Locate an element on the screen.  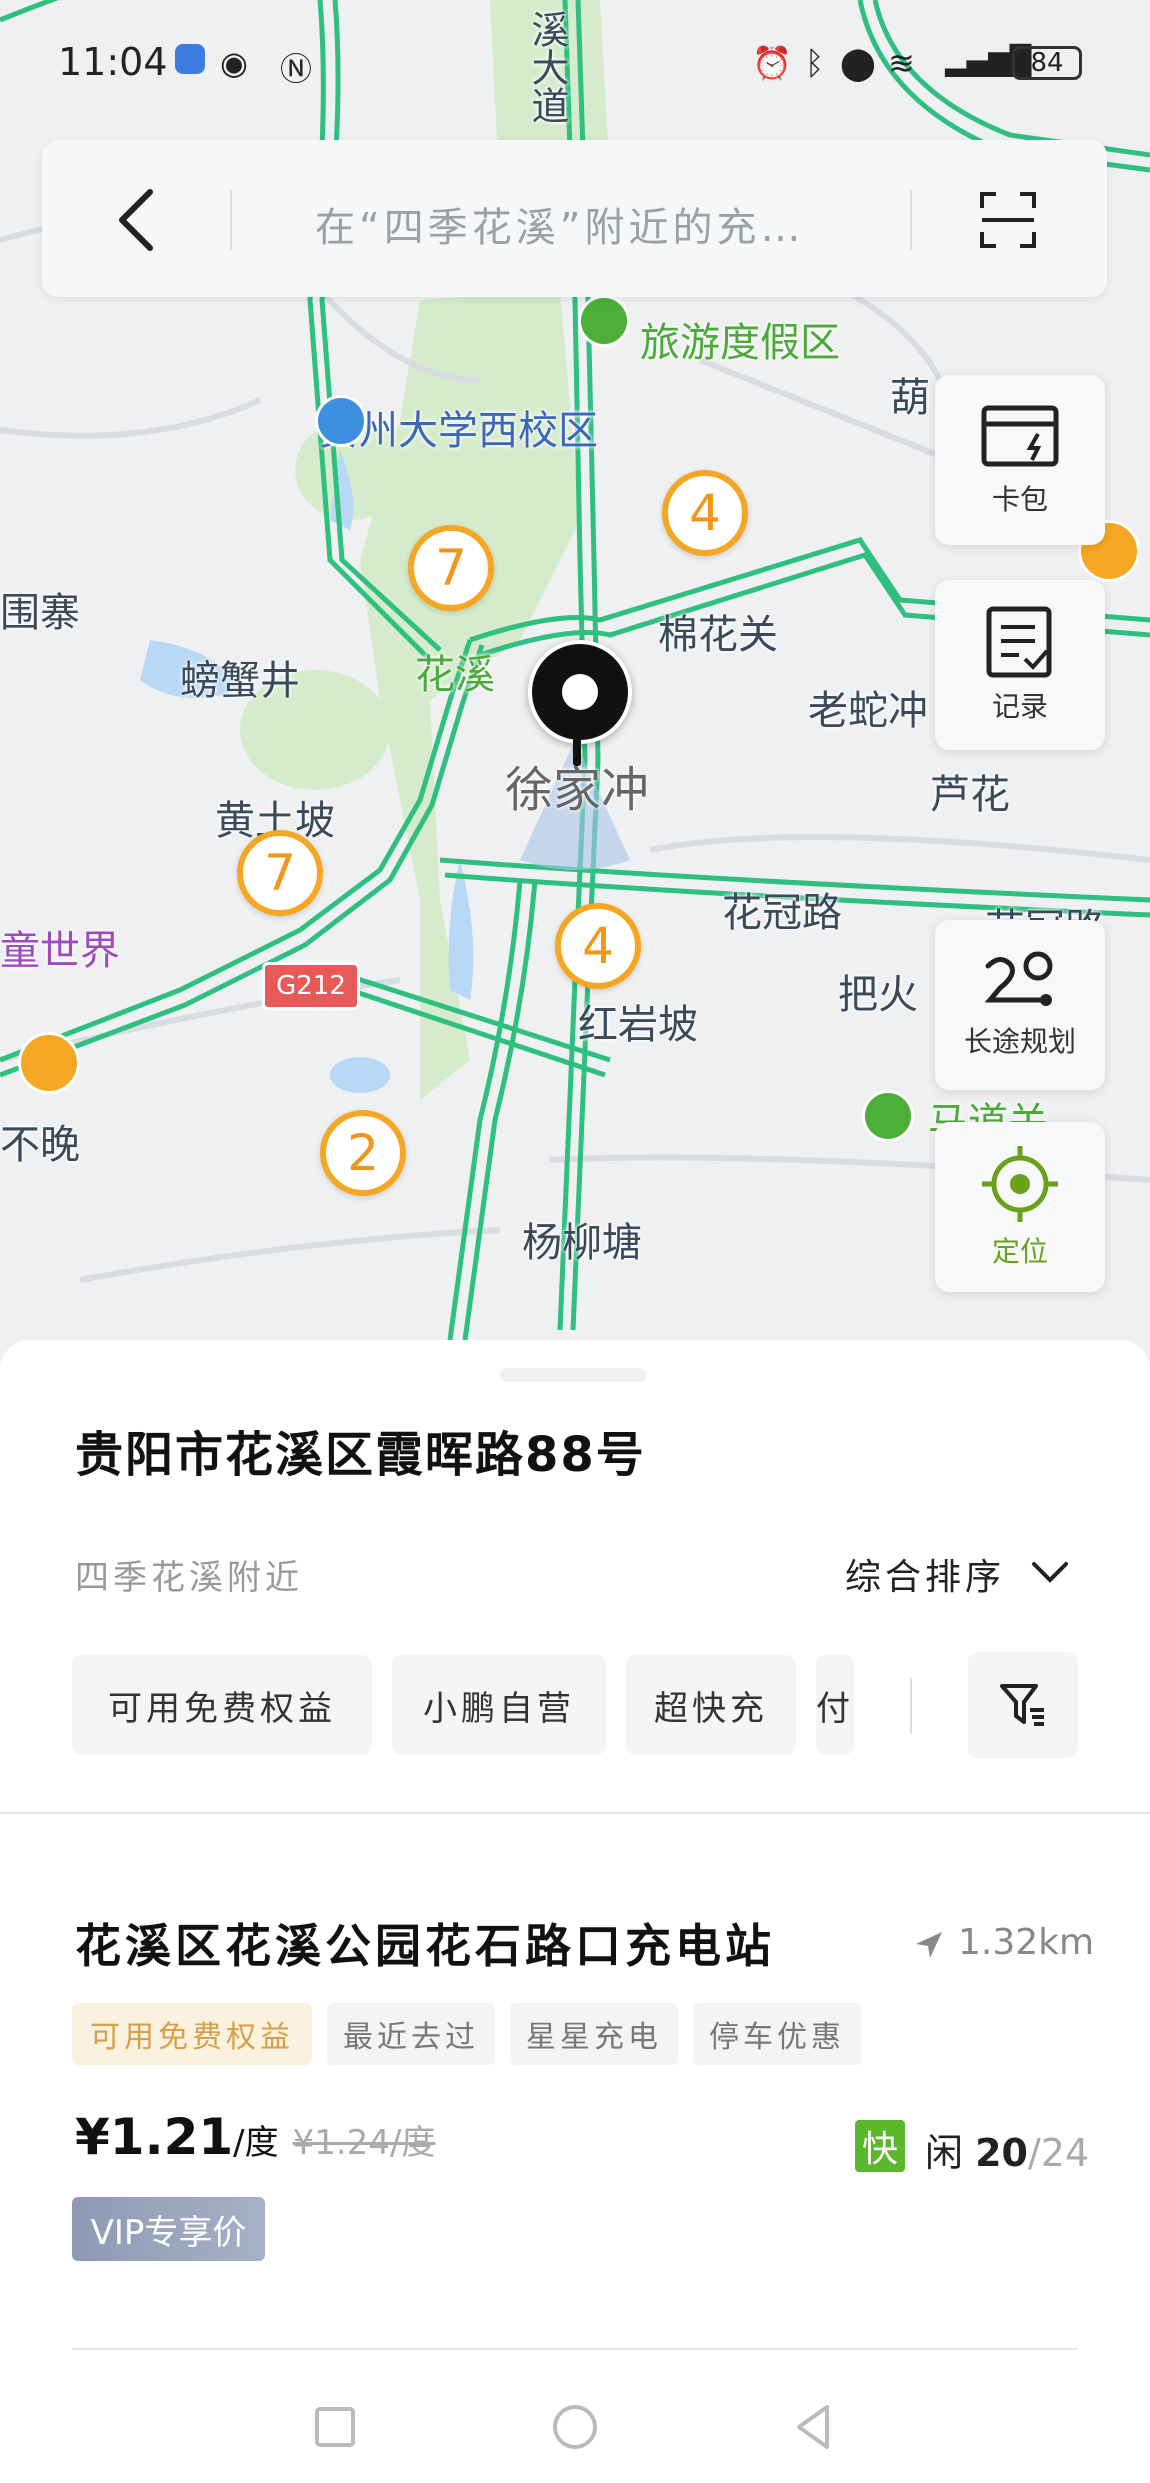
station-tag: 停车优惠 is located at coordinates (777, 2034).